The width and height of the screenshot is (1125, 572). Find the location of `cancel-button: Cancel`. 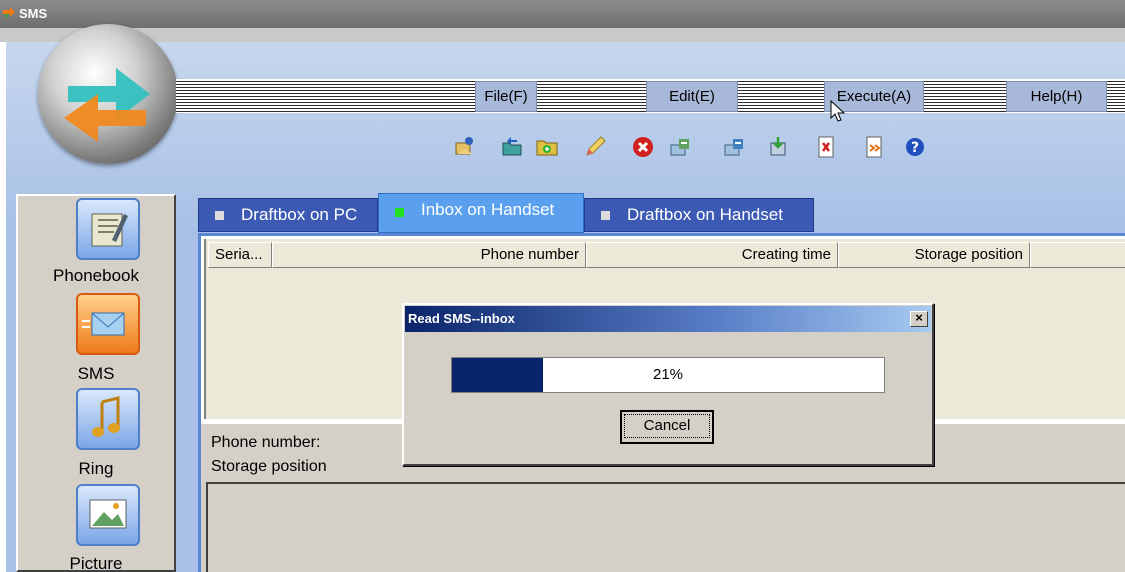

cancel-button: Cancel is located at coordinates (667, 427).